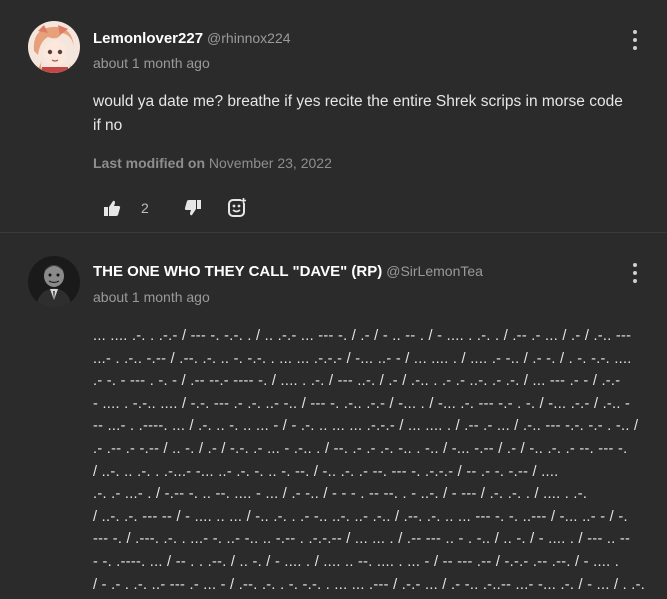  What do you see at coordinates (434, 271) in the screenshot?
I see `author-handle: @SirLemonTea` at bounding box center [434, 271].